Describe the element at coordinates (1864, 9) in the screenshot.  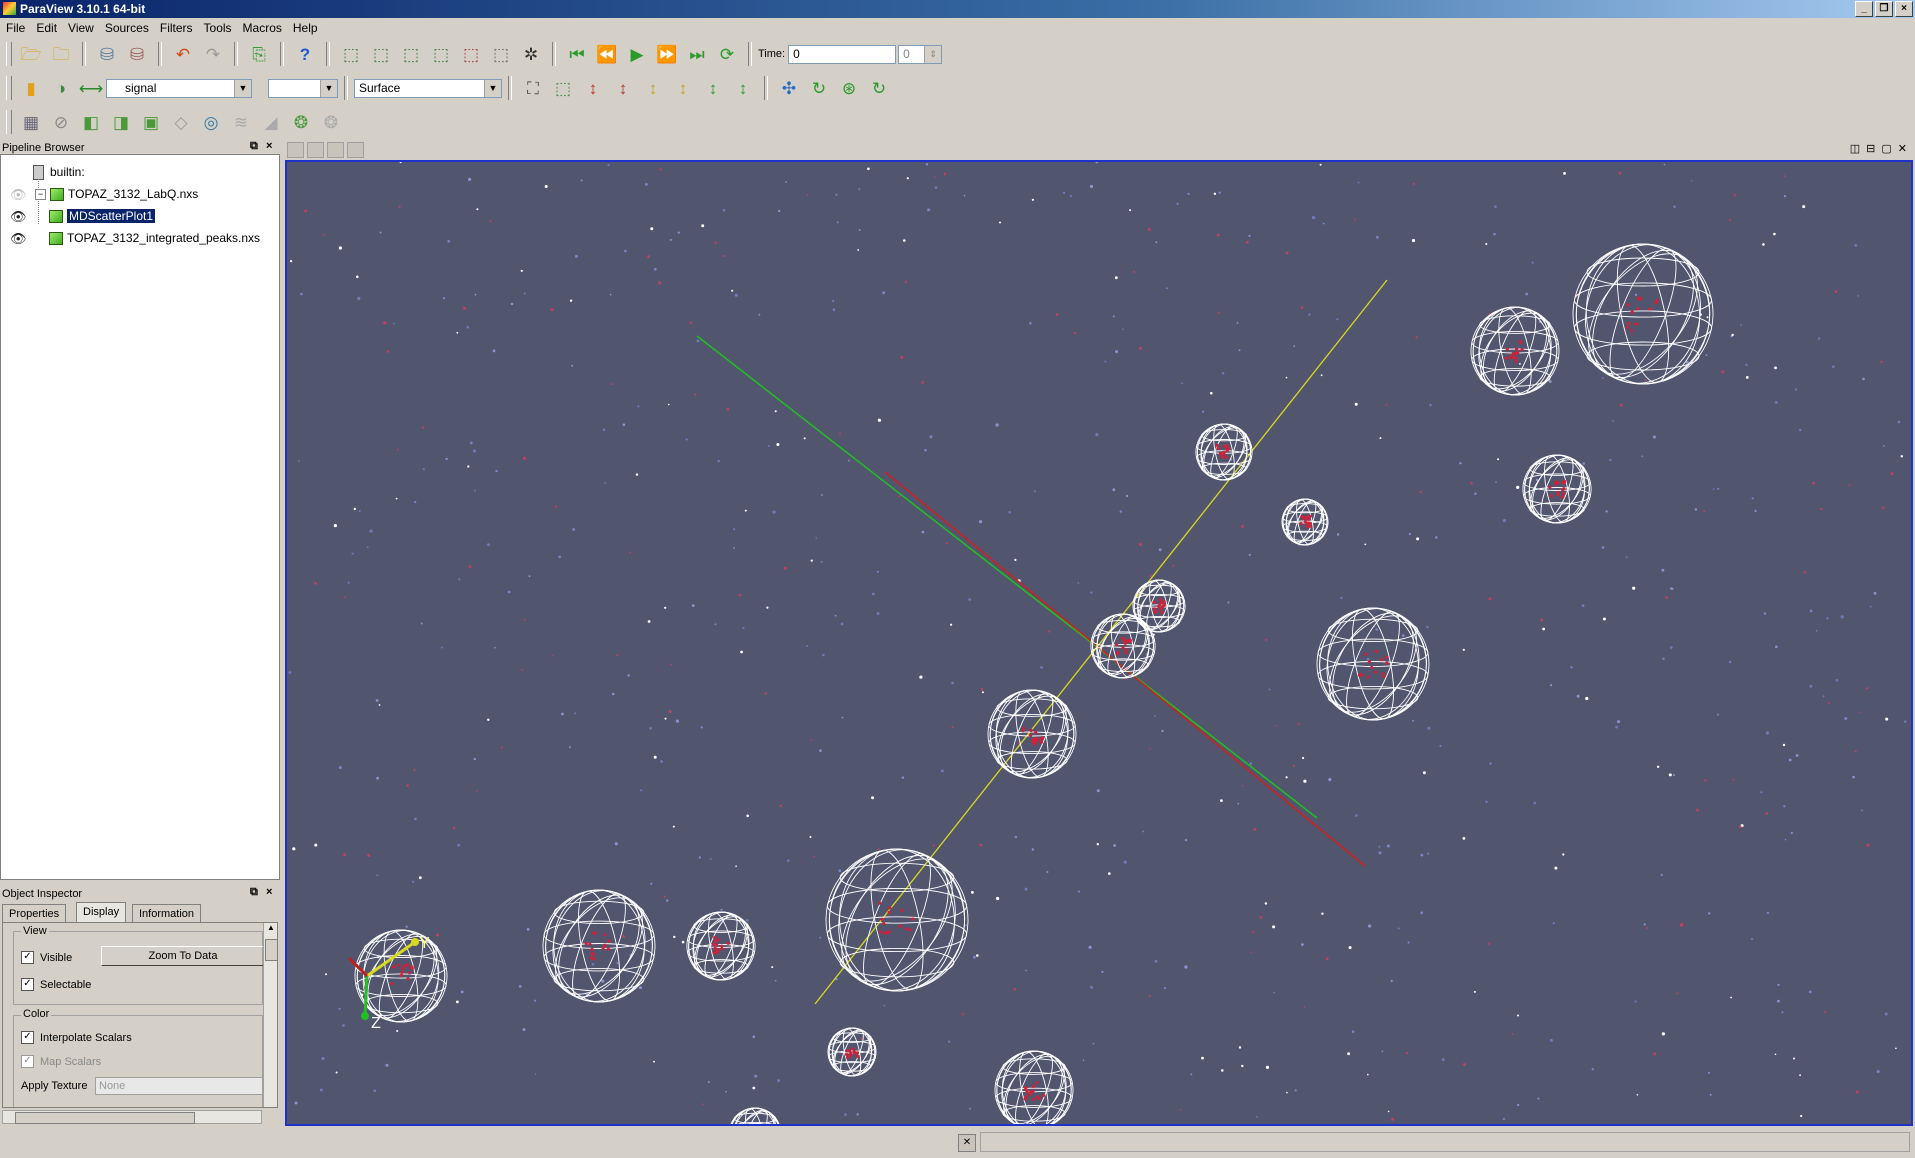
I see `minimize-icon: _` at that location.